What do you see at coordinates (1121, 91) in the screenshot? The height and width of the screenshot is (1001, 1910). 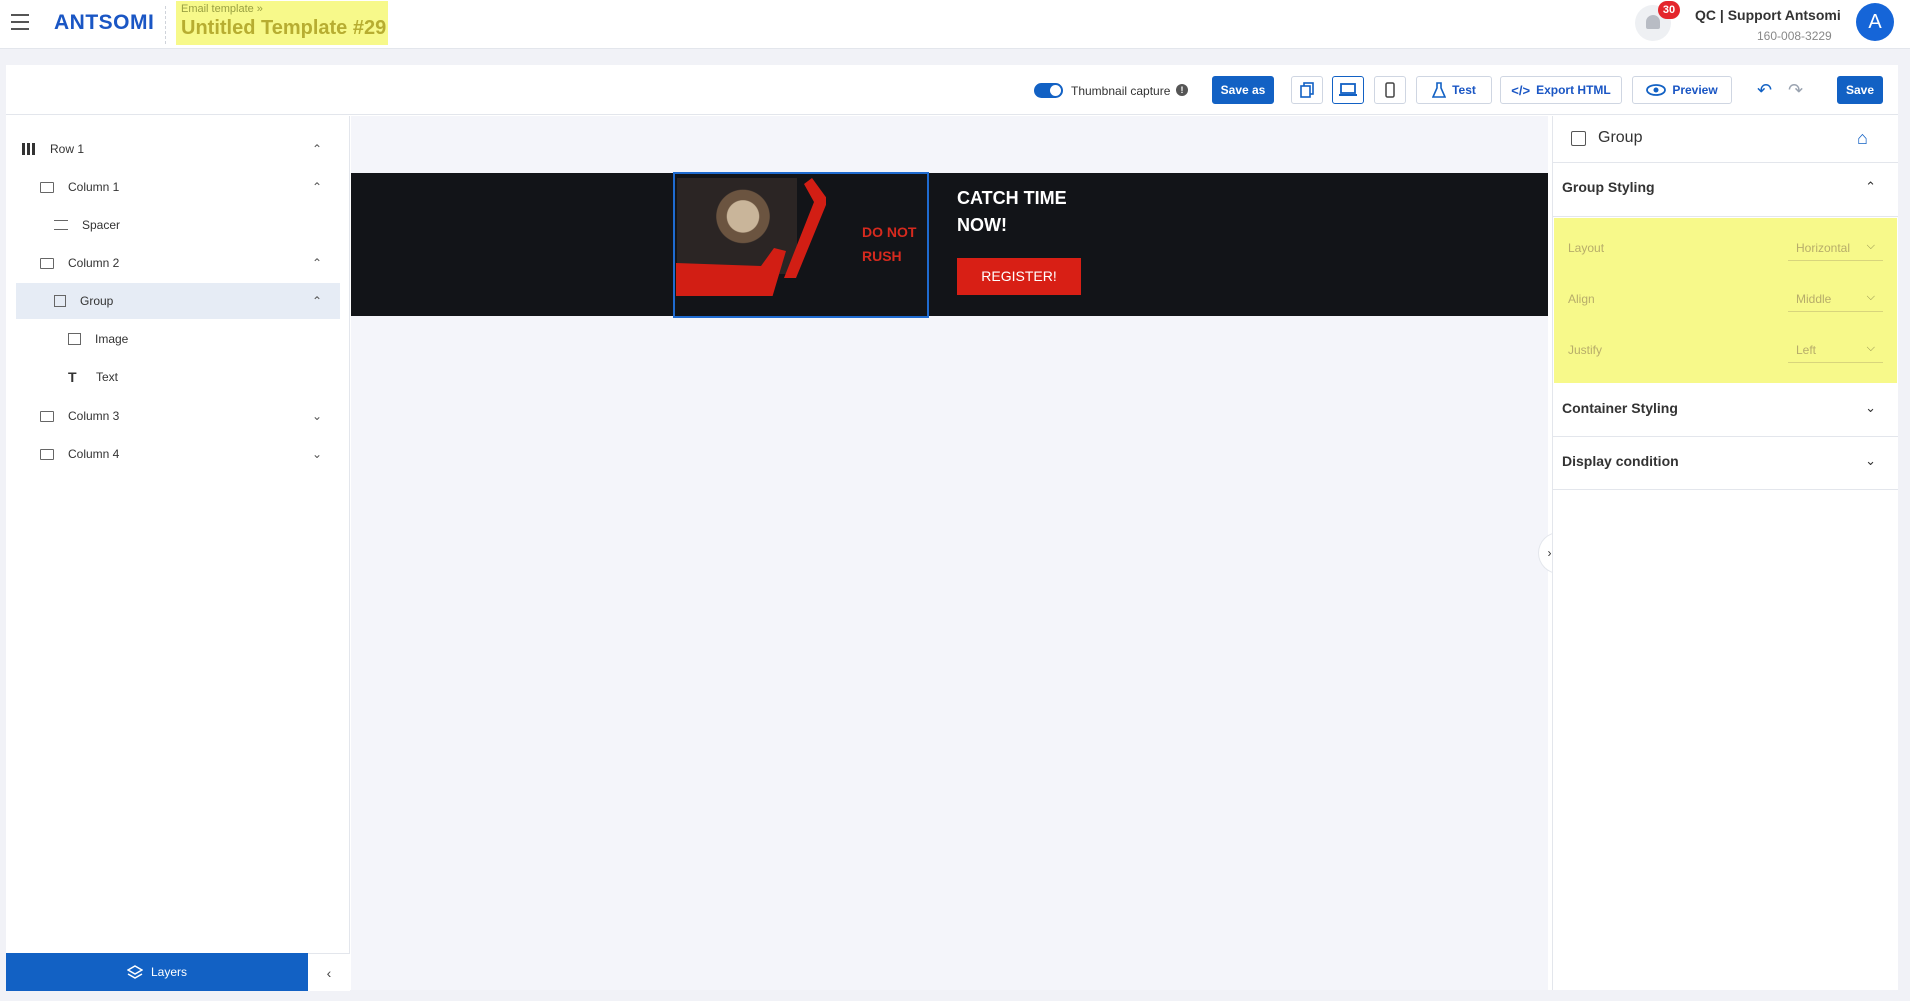 I see `thumbnail-capture-label: Thumbnail capture` at bounding box center [1121, 91].